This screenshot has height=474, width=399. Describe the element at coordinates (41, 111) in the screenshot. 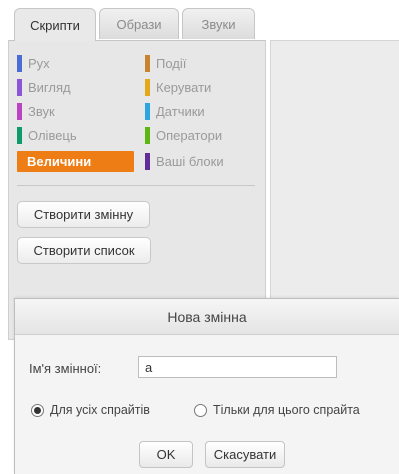

I see `category-label: Звук` at that location.